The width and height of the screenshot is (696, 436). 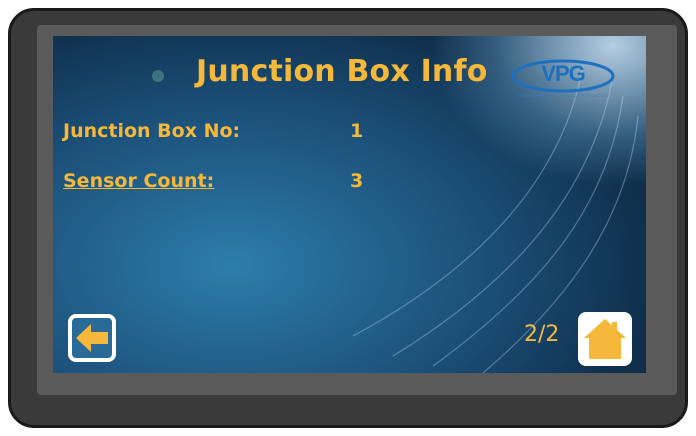 I want to click on page-title: Junction Box Info, so click(x=342, y=71).